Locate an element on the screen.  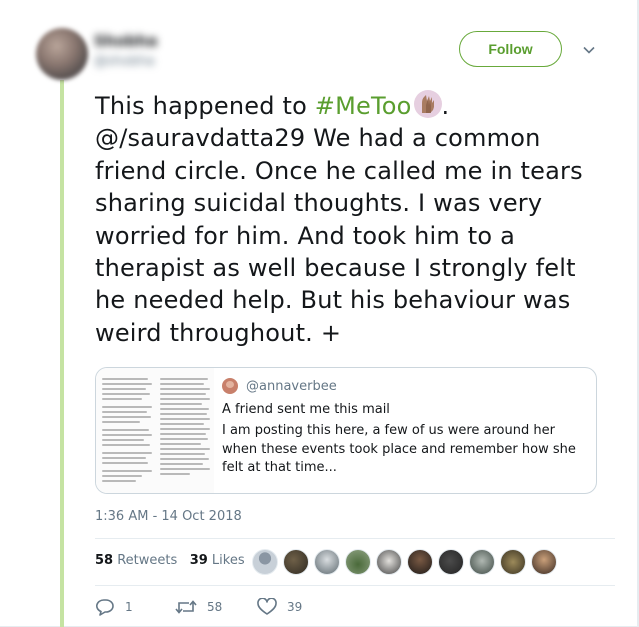
likes-count: 39 is located at coordinates (198, 560).